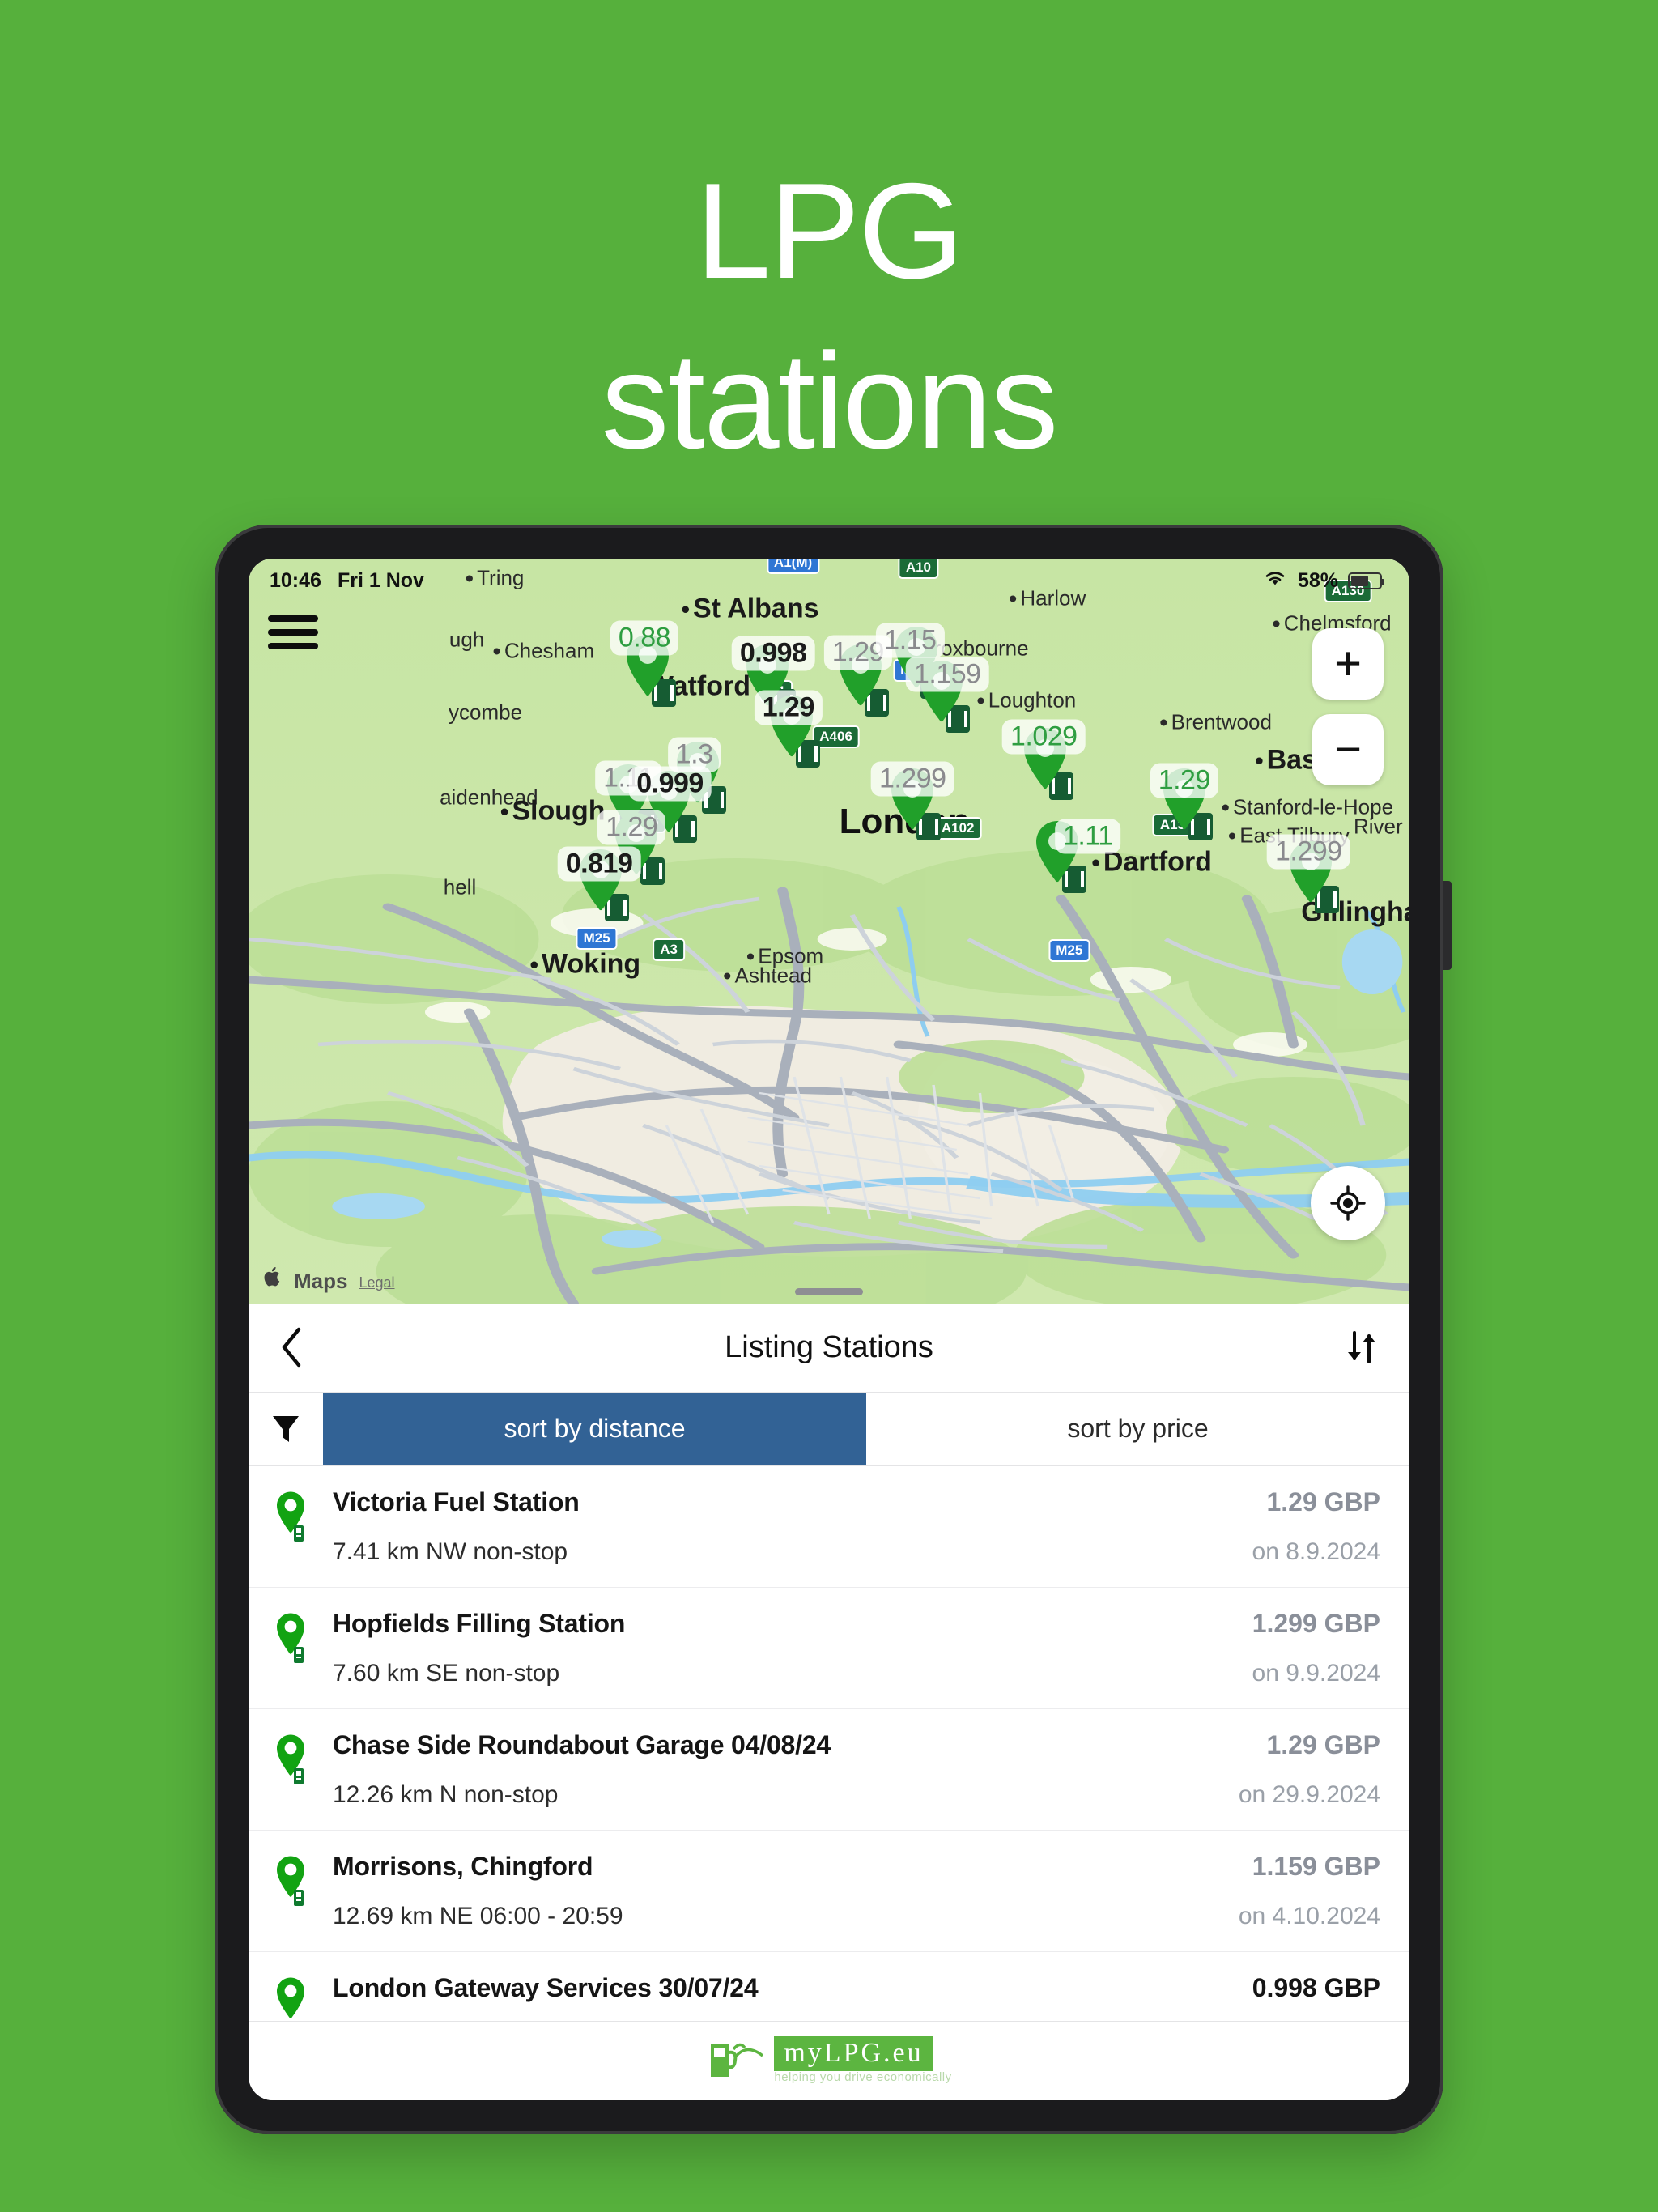 Image resolution: width=1658 pixels, height=2212 pixels. Describe the element at coordinates (1026, 701) in the screenshot. I see `map-place-label: Loughton` at that location.